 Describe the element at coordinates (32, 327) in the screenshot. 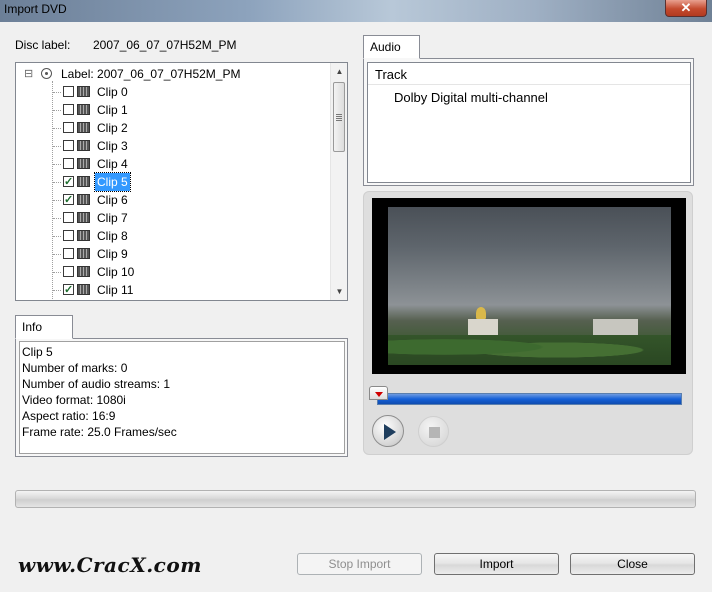

I see `tab-info-label: Info` at that location.